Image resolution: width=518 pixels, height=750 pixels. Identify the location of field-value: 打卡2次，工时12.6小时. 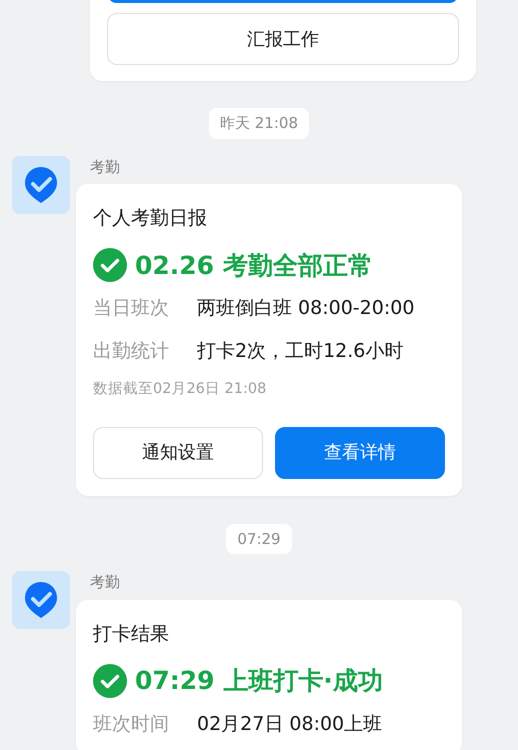
(300, 351).